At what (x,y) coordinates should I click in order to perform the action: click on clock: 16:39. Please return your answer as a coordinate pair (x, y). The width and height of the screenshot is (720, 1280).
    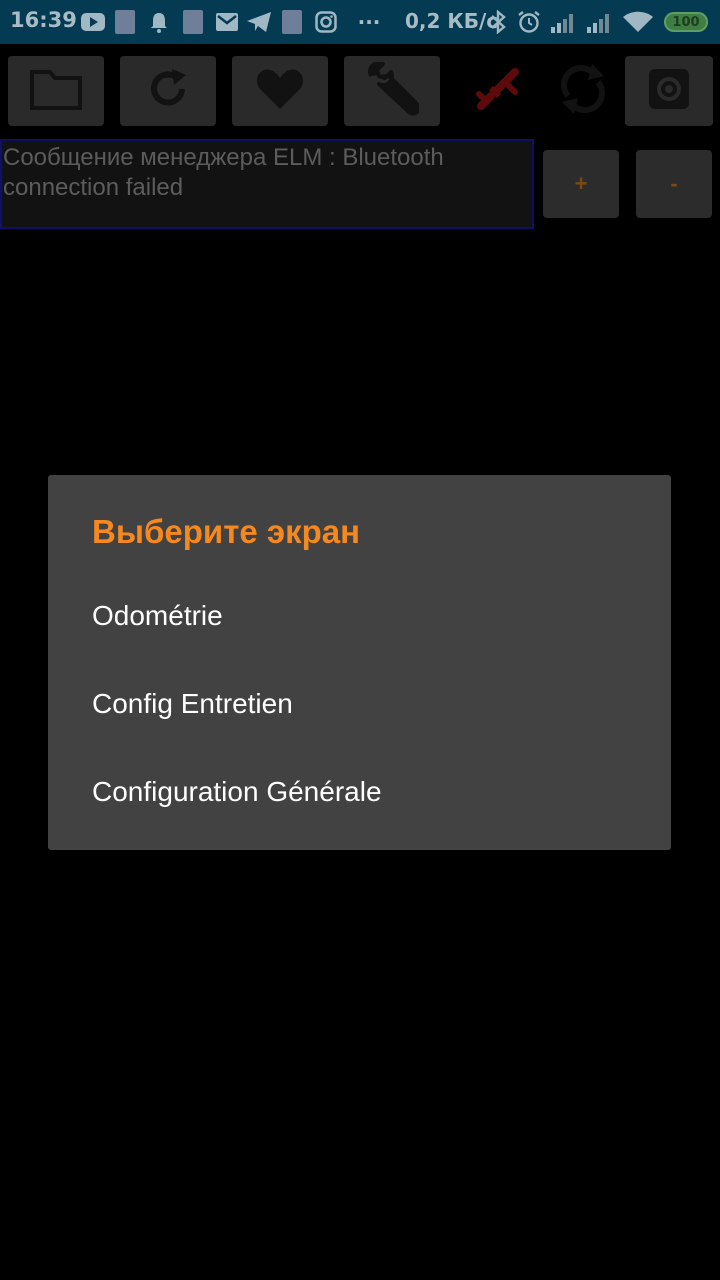
    Looking at the image, I should click on (43, 20).